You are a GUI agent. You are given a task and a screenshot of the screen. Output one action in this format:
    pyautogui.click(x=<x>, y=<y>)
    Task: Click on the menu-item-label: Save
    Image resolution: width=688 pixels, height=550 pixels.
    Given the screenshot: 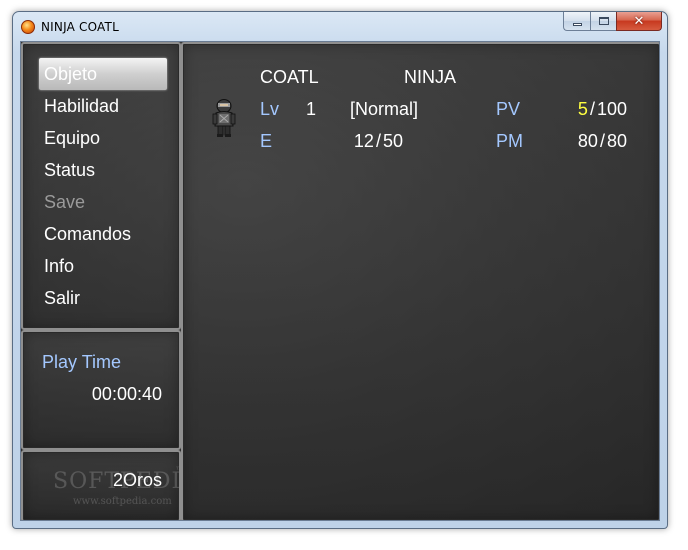 What is the action you would take?
    pyautogui.click(x=65, y=202)
    